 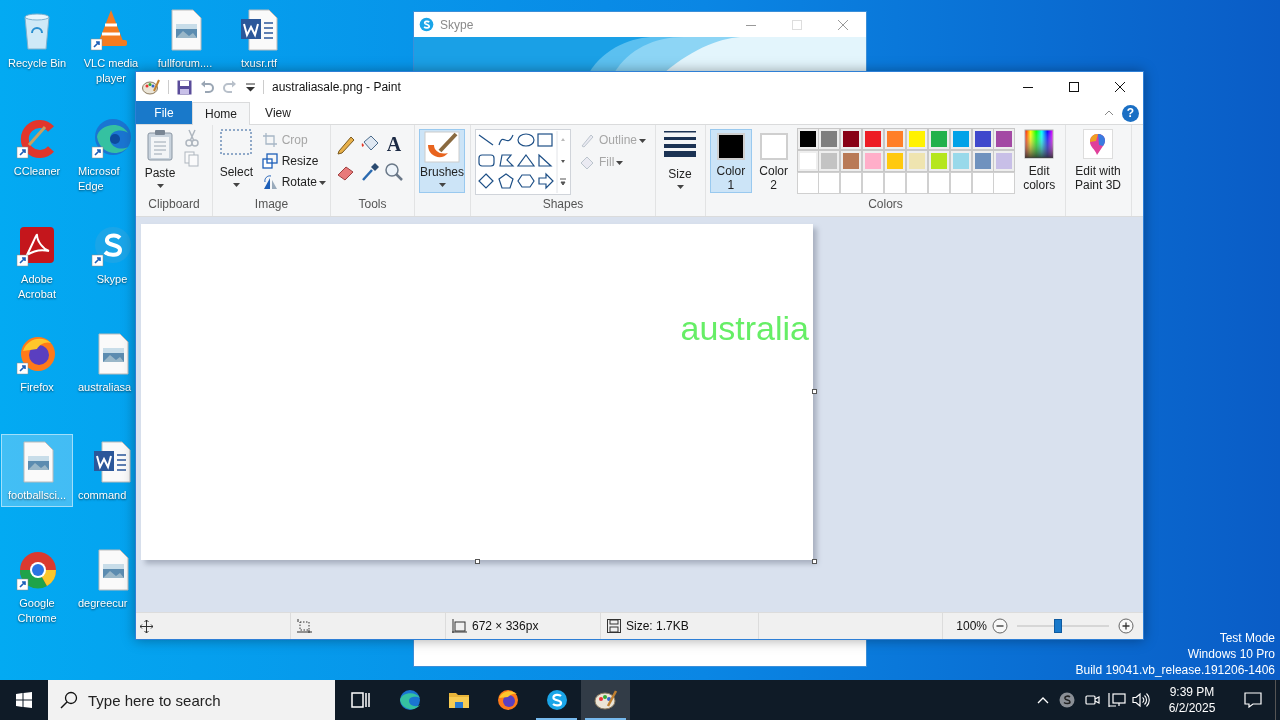 I want to click on speech-bubble-icon, so click(x=1253, y=700).